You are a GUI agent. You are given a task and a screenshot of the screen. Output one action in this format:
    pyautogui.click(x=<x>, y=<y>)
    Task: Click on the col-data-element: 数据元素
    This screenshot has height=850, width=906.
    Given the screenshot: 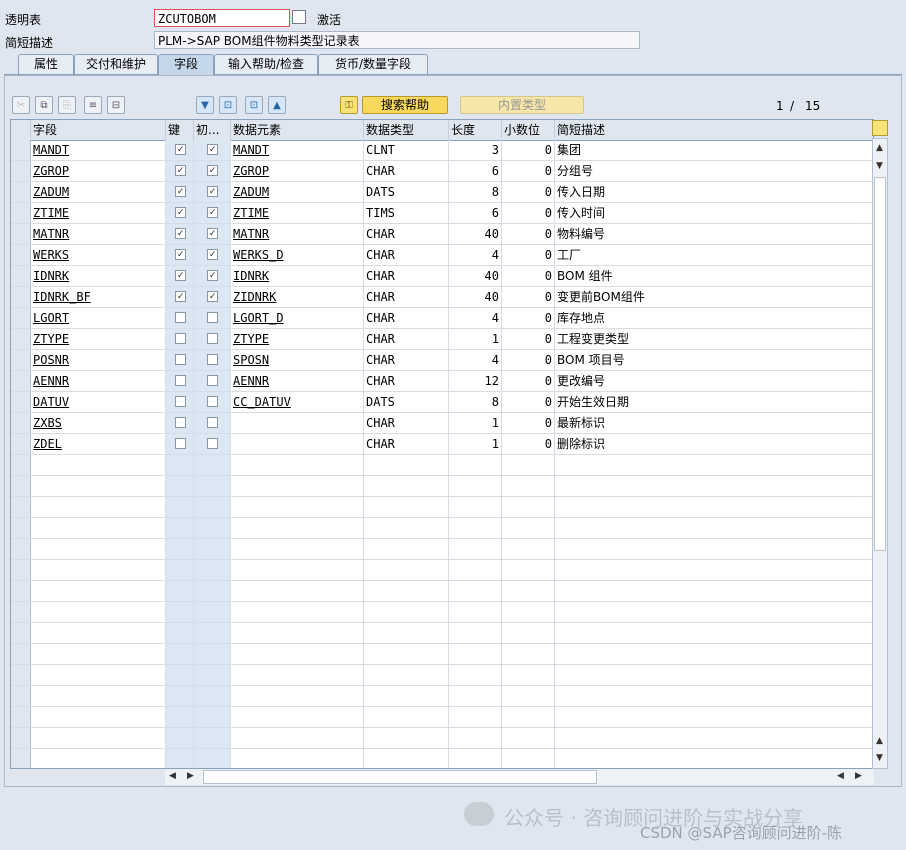 What is the action you would take?
    pyautogui.click(x=297, y=130)
    